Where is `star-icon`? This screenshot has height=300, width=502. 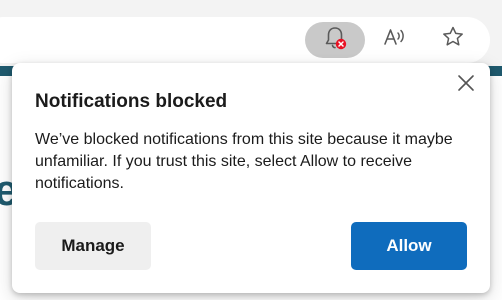
star-icon is located at coordinates (453, 39).